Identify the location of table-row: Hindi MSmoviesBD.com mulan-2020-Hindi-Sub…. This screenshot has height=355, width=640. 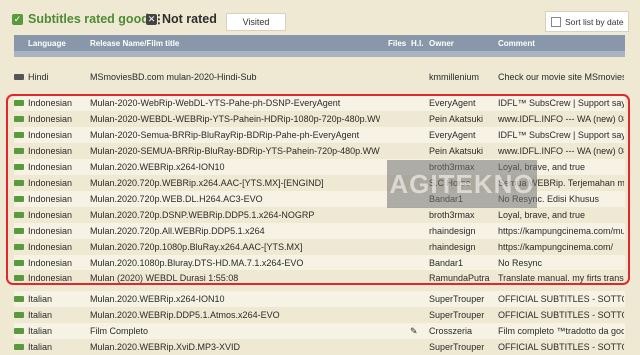
(319, 77).